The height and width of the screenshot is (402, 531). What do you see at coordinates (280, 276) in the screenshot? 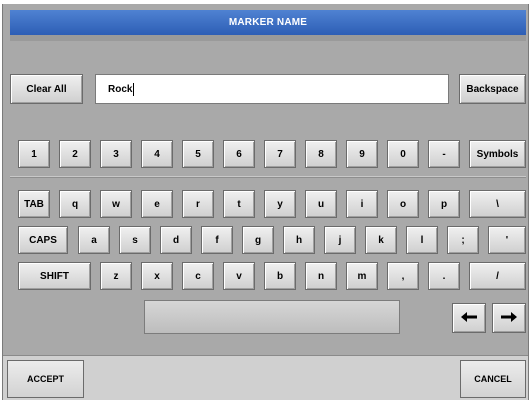
I see `key-b: b` at bounding box center [280, 276].